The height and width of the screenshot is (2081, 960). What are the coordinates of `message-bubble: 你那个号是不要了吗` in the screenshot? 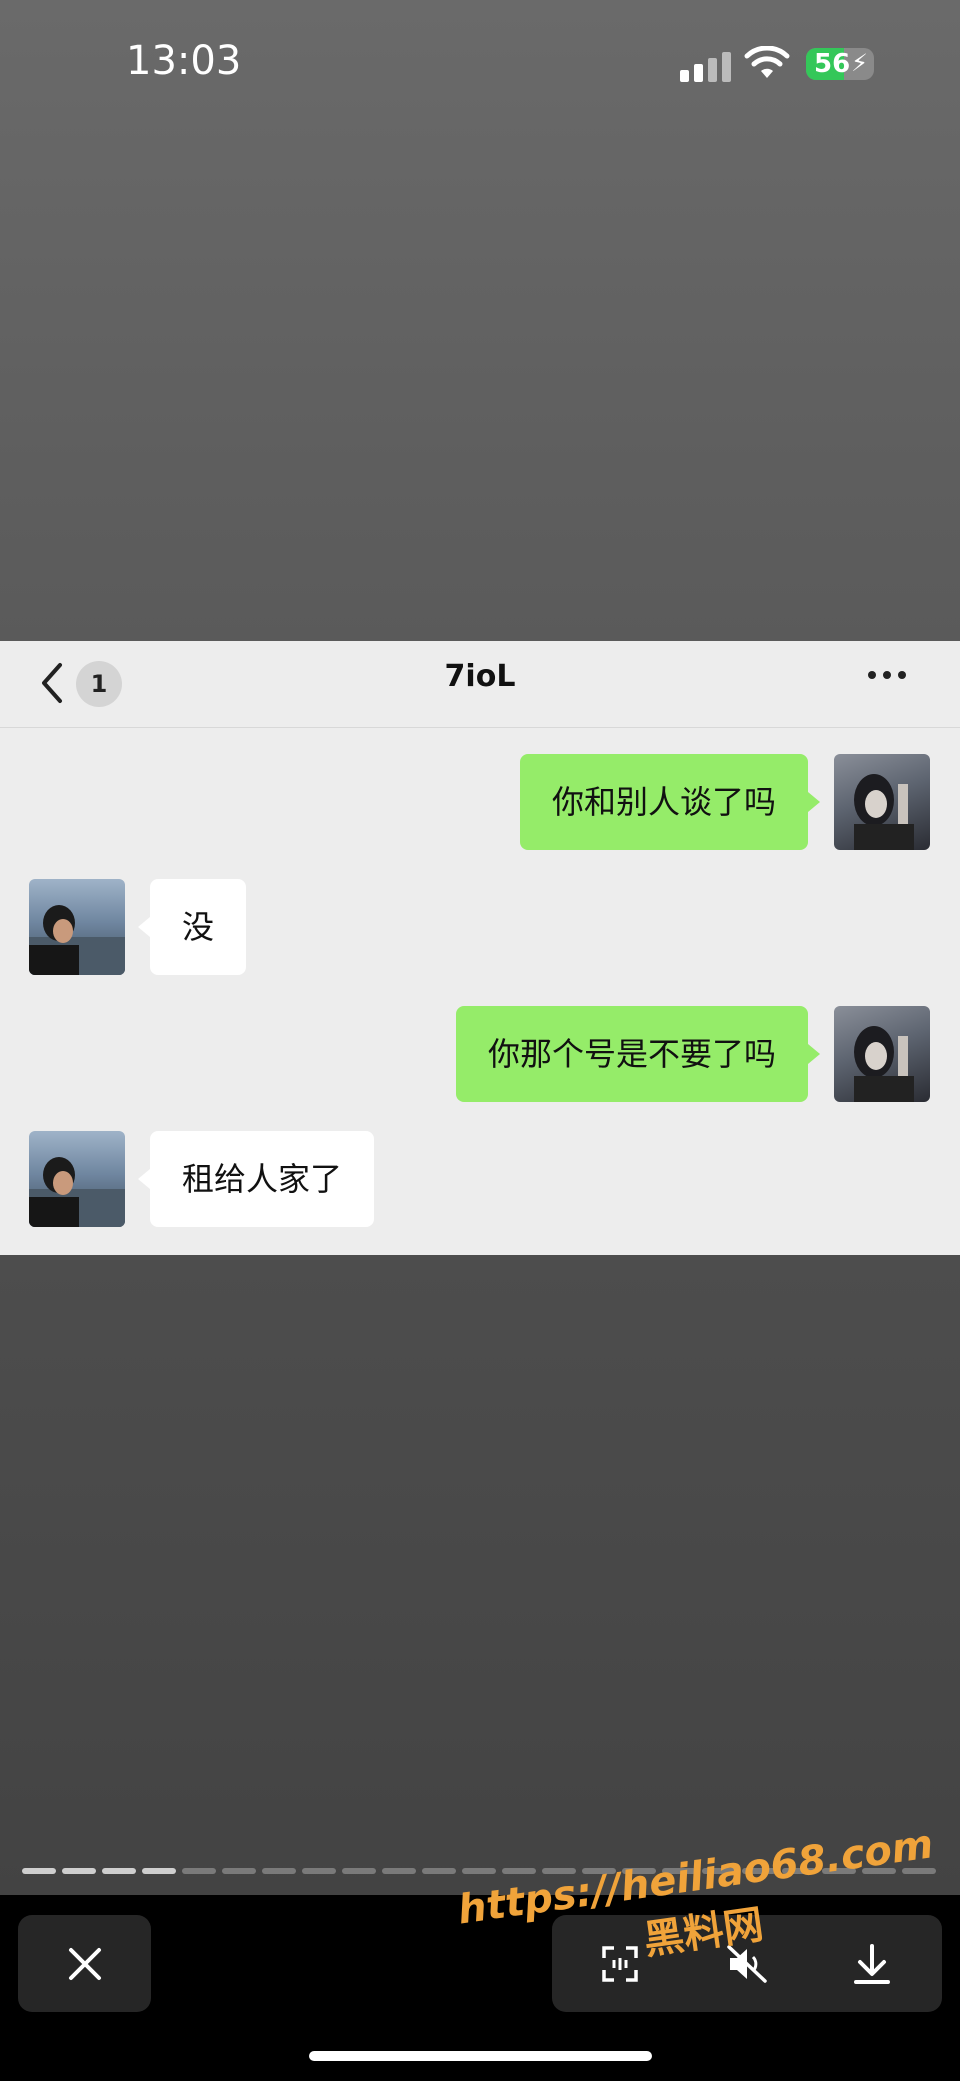 It's located at (631, 1054).